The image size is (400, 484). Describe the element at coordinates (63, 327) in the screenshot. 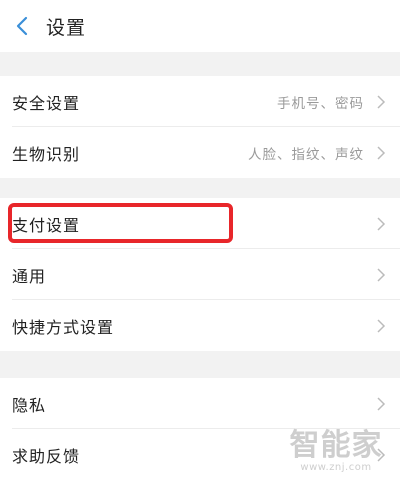

I see `settings-item-label: 快捷方式设置` at that location.